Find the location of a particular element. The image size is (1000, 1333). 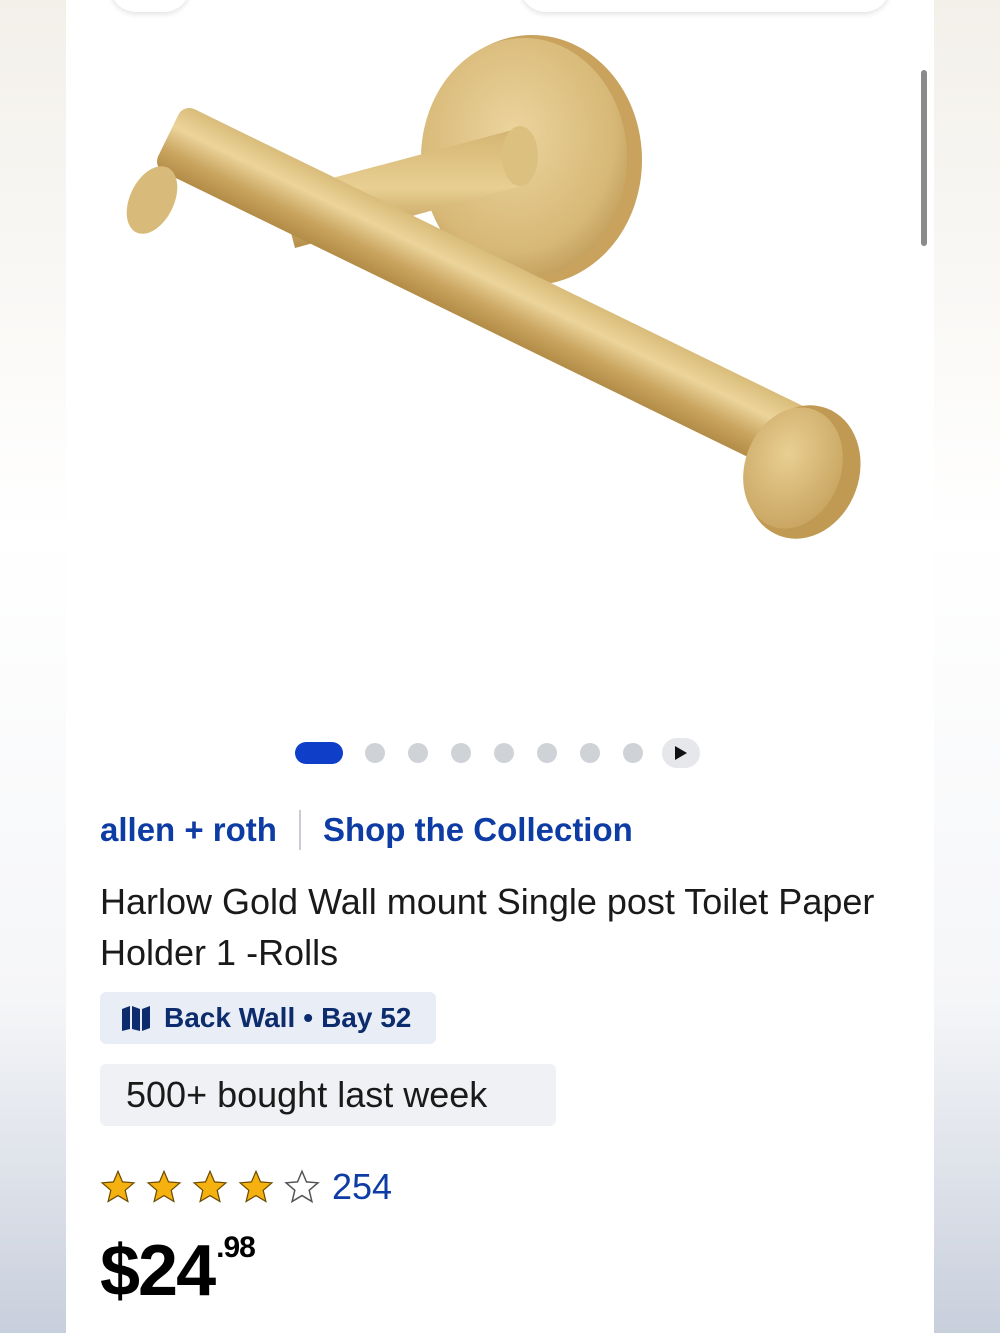

price-dollars: $24 is located at coordinates (158, 1271).